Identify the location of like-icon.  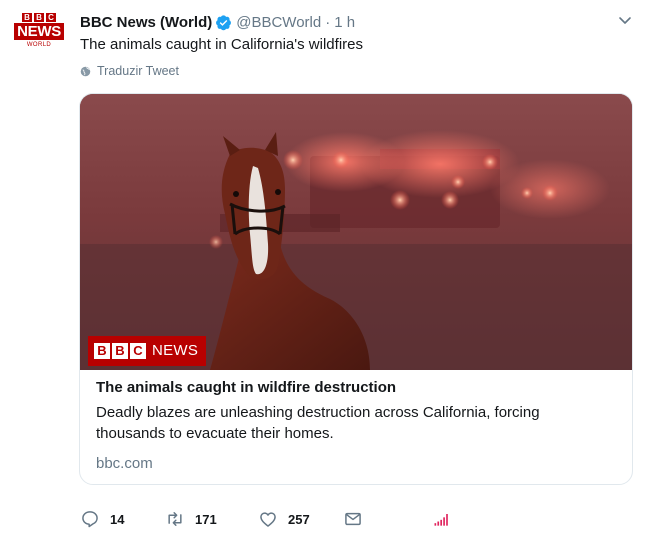
(268, 519).